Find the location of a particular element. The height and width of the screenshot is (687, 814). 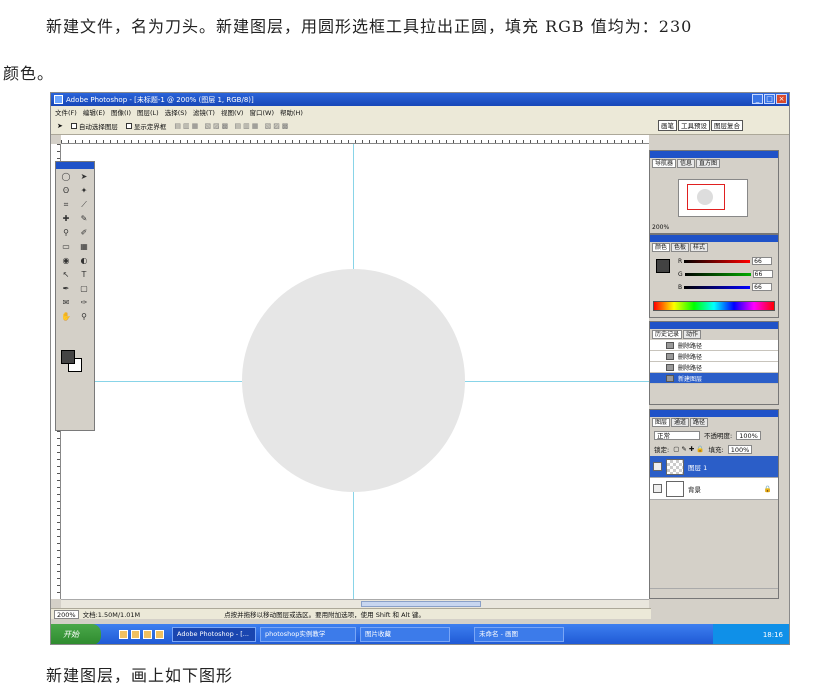

tab-channels: 通道 is located at coordinates (680, 422).